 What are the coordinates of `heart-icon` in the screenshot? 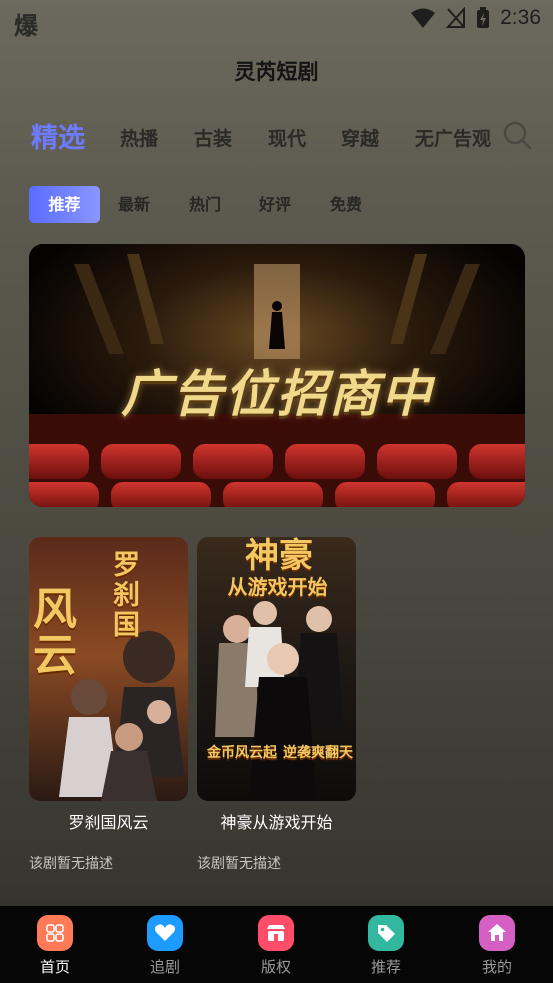 It's located at (165, 933).